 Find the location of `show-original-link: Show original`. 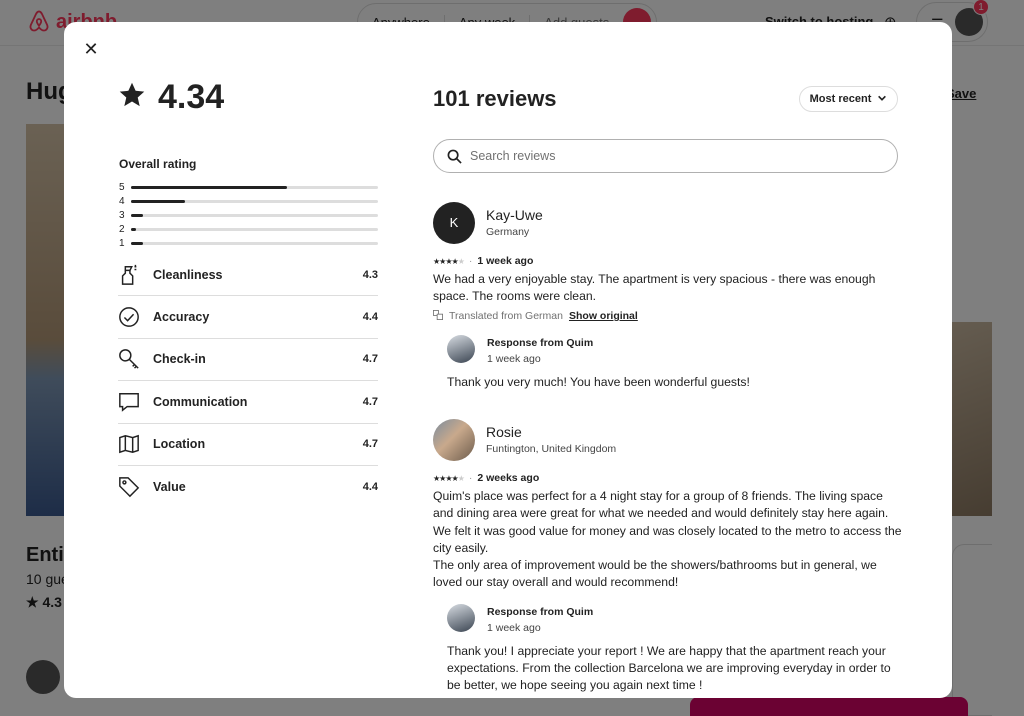

show-original-link: Show original is located at coordinates (603, 316).